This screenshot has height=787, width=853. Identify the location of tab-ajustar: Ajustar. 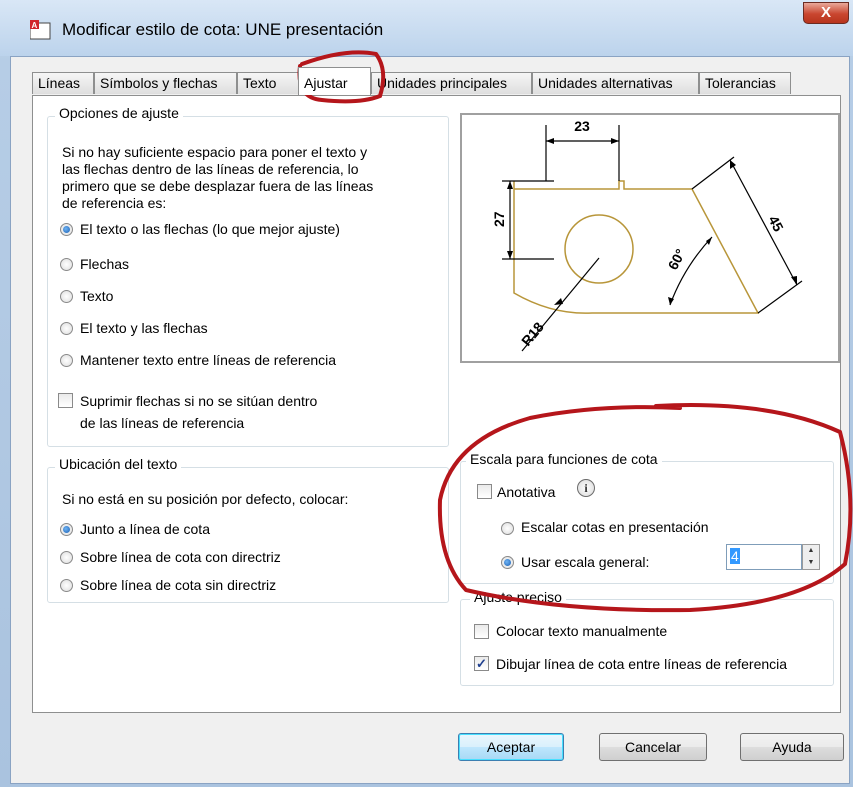
(334, 81).